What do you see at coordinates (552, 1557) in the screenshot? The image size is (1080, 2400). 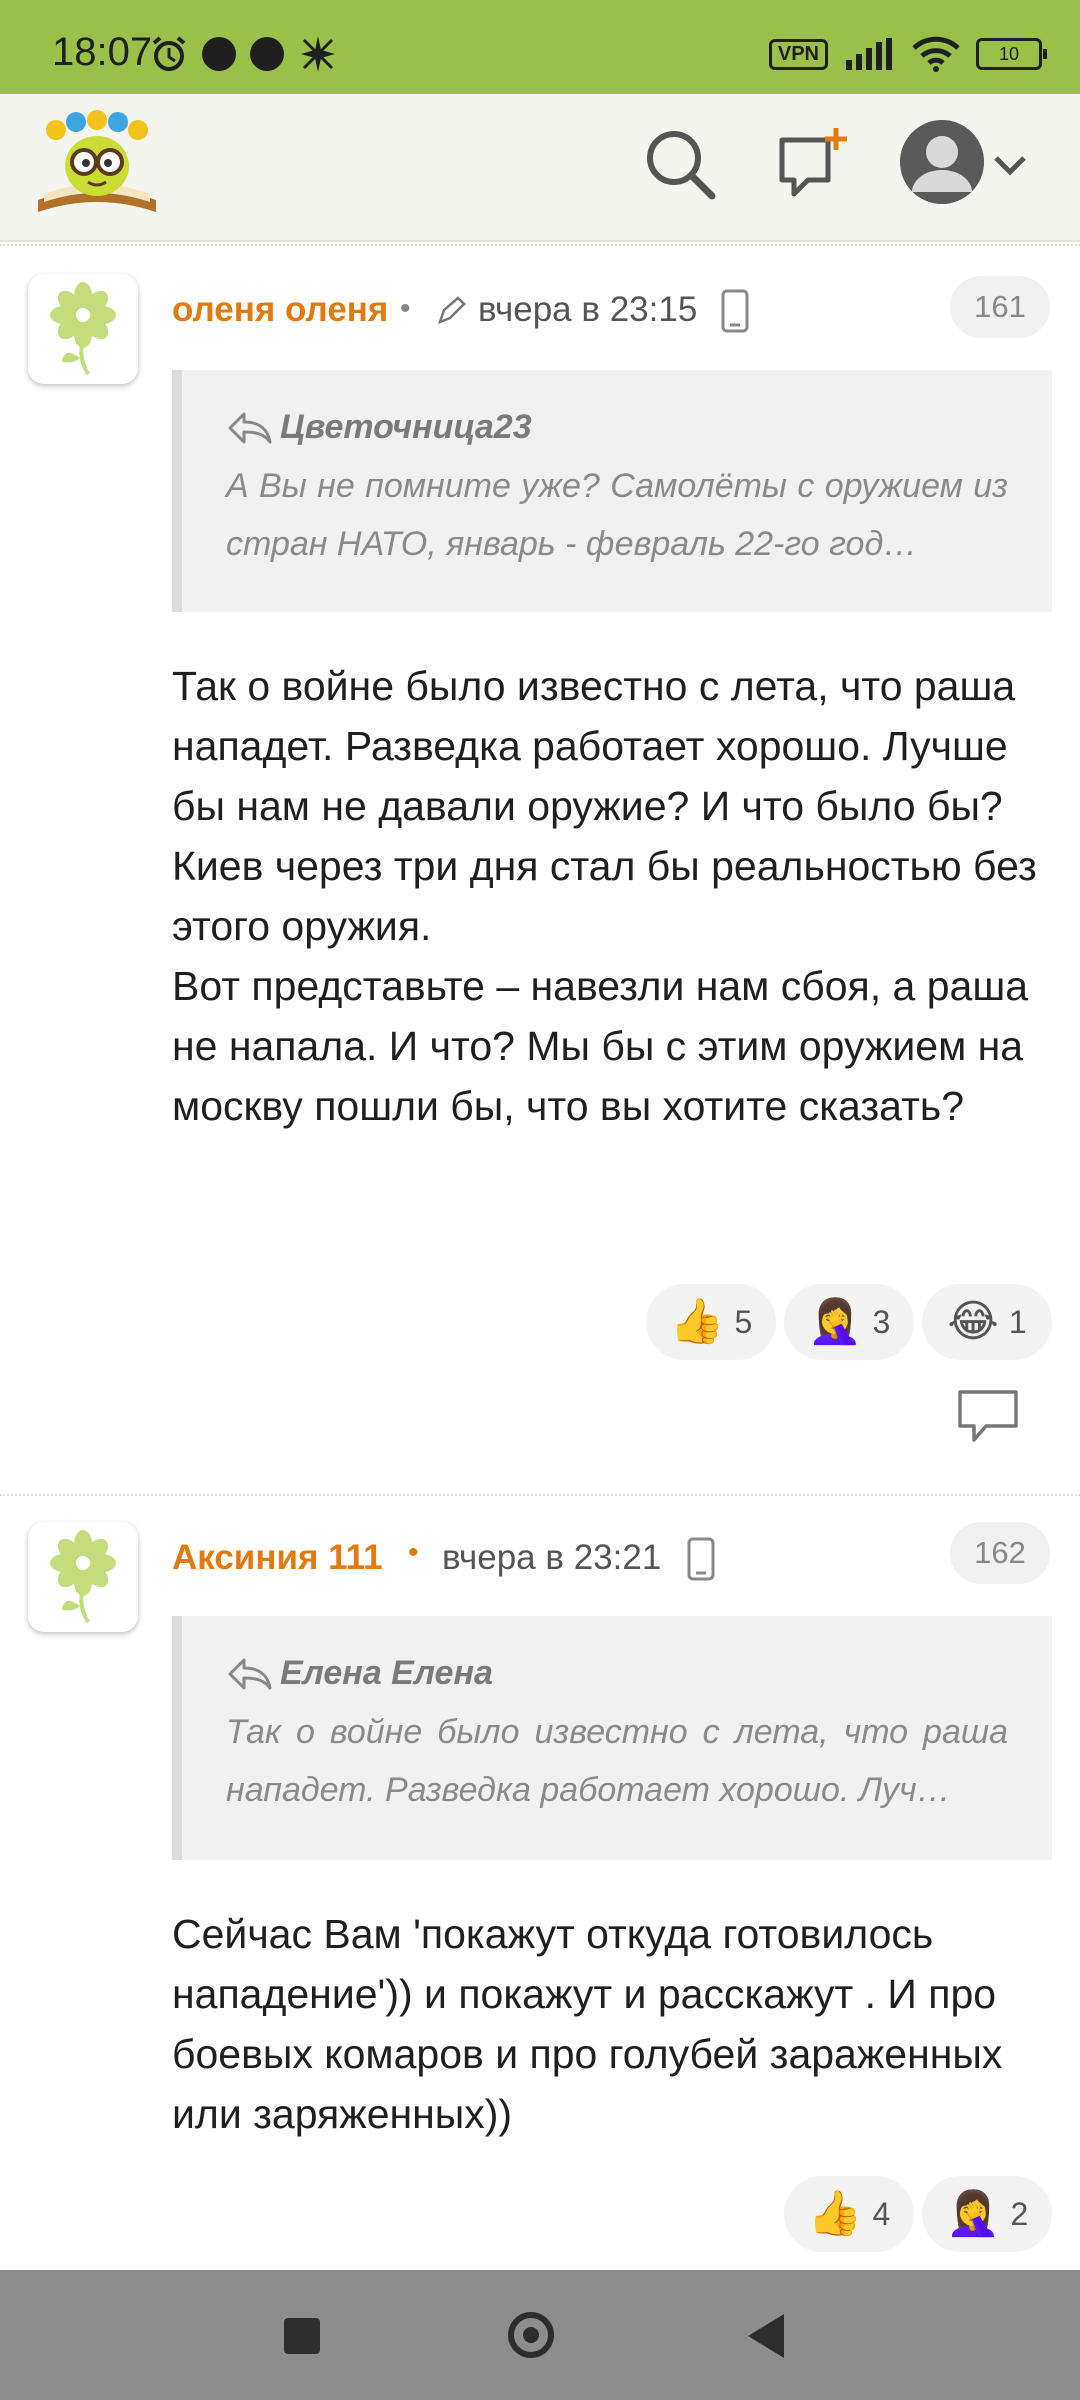 I see `comment-time: вчера в 23:21` at bounding box center [552, 1557].